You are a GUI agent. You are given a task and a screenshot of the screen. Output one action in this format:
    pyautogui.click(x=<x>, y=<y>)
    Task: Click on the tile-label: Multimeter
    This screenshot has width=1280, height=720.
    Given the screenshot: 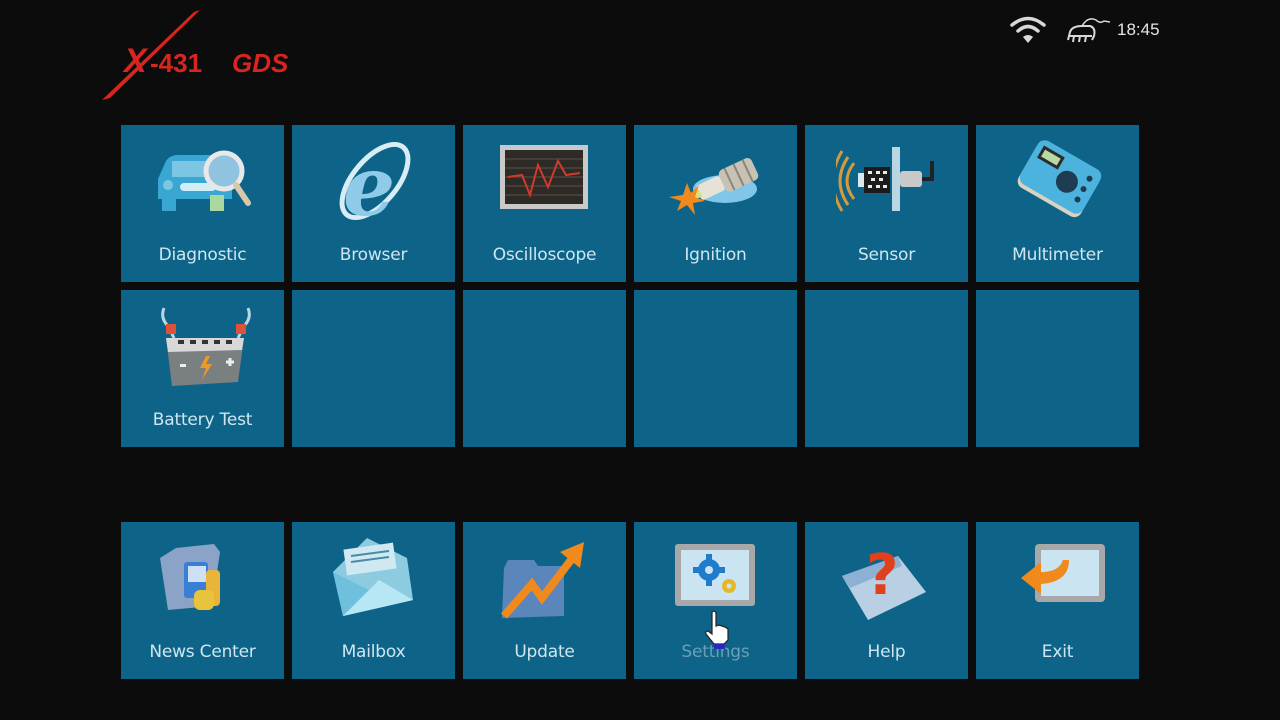 What is the action you would take?
    pyautogui.click(x=1057, y=255)
    